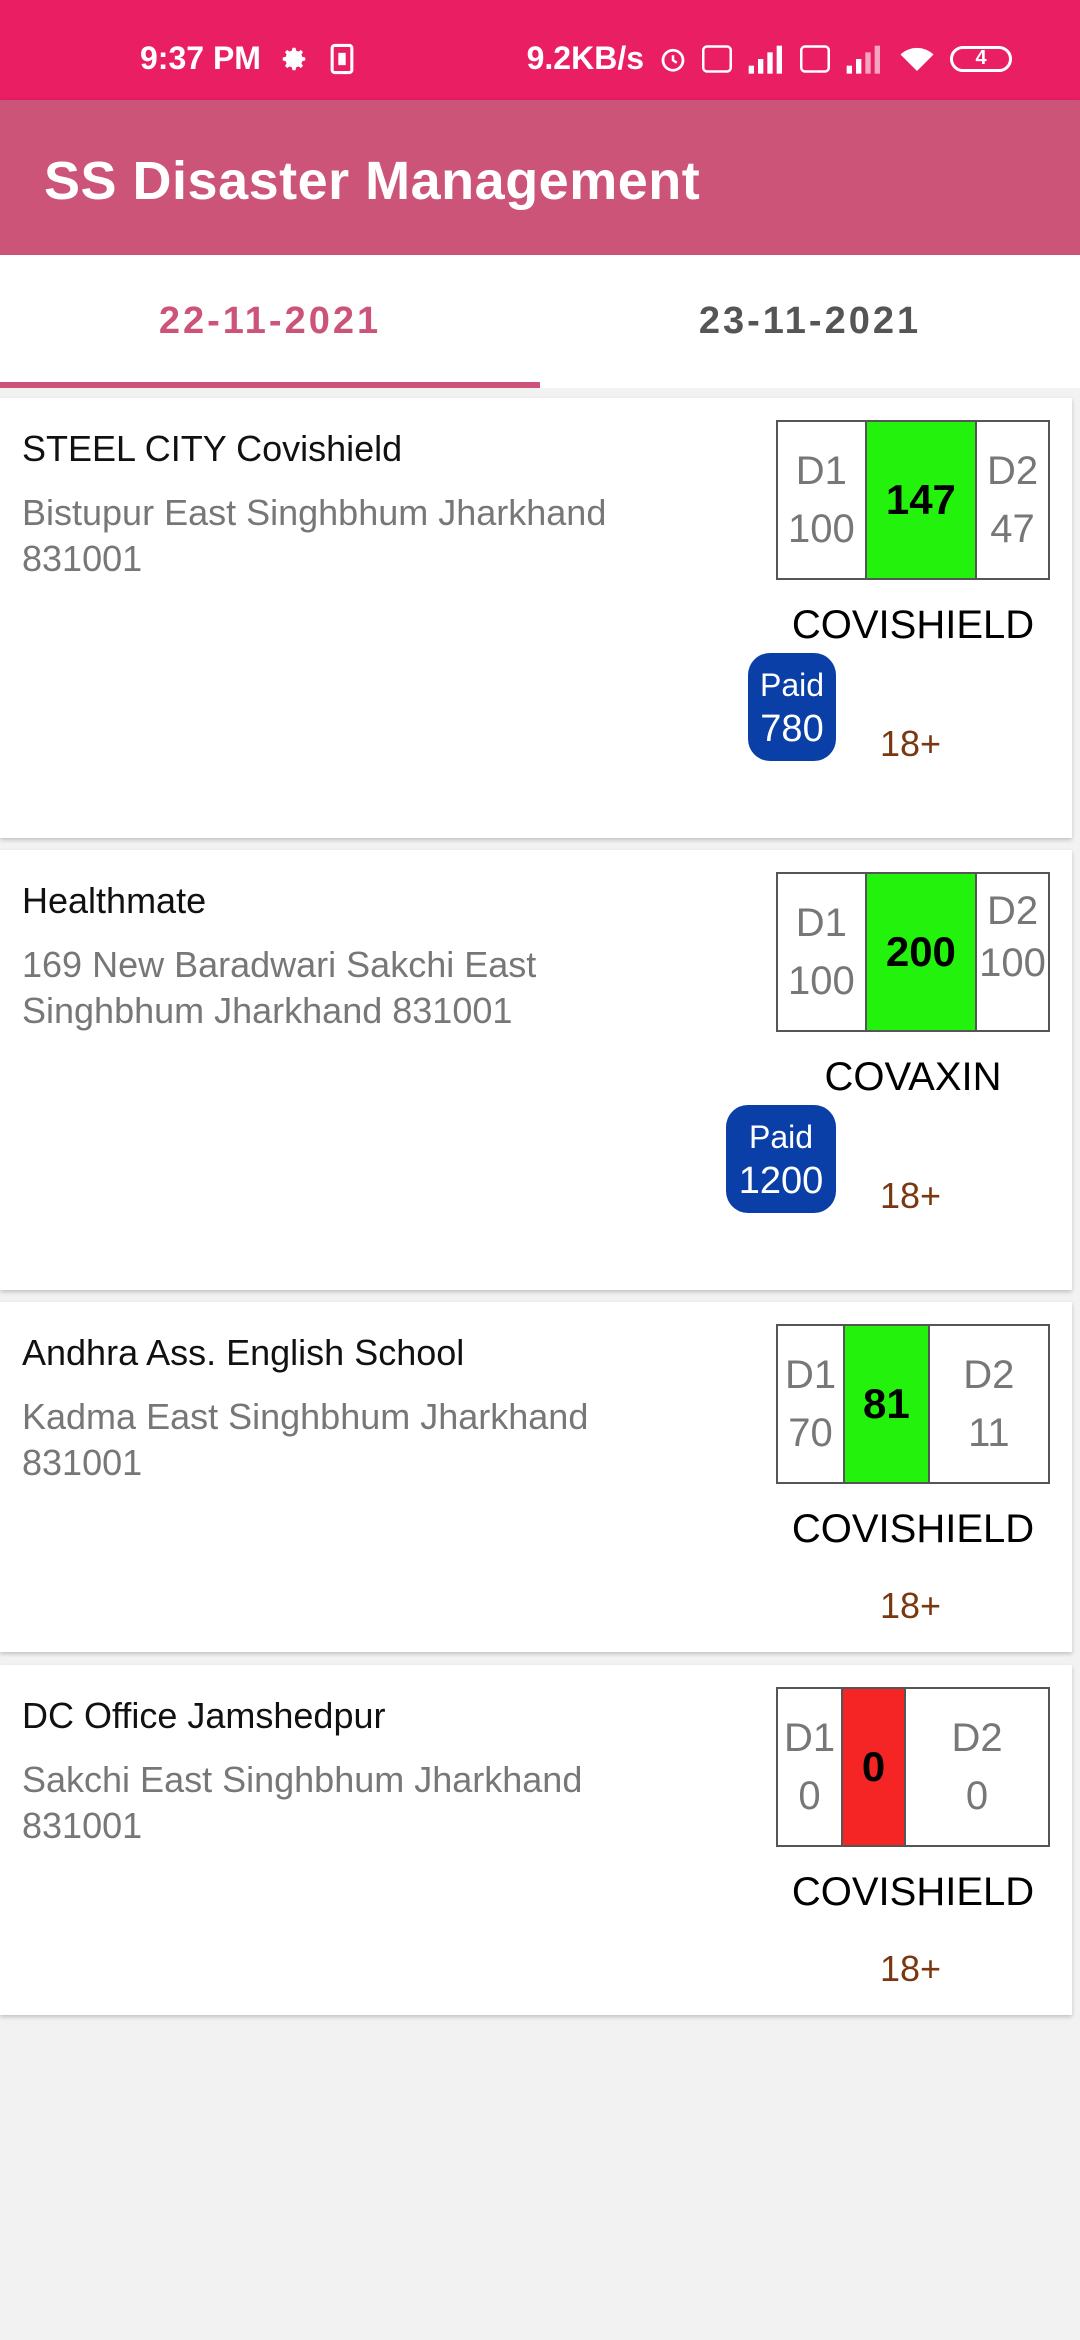  I want to click on dose-availability: D1 70 81 D2 11, so click(913, 1404).